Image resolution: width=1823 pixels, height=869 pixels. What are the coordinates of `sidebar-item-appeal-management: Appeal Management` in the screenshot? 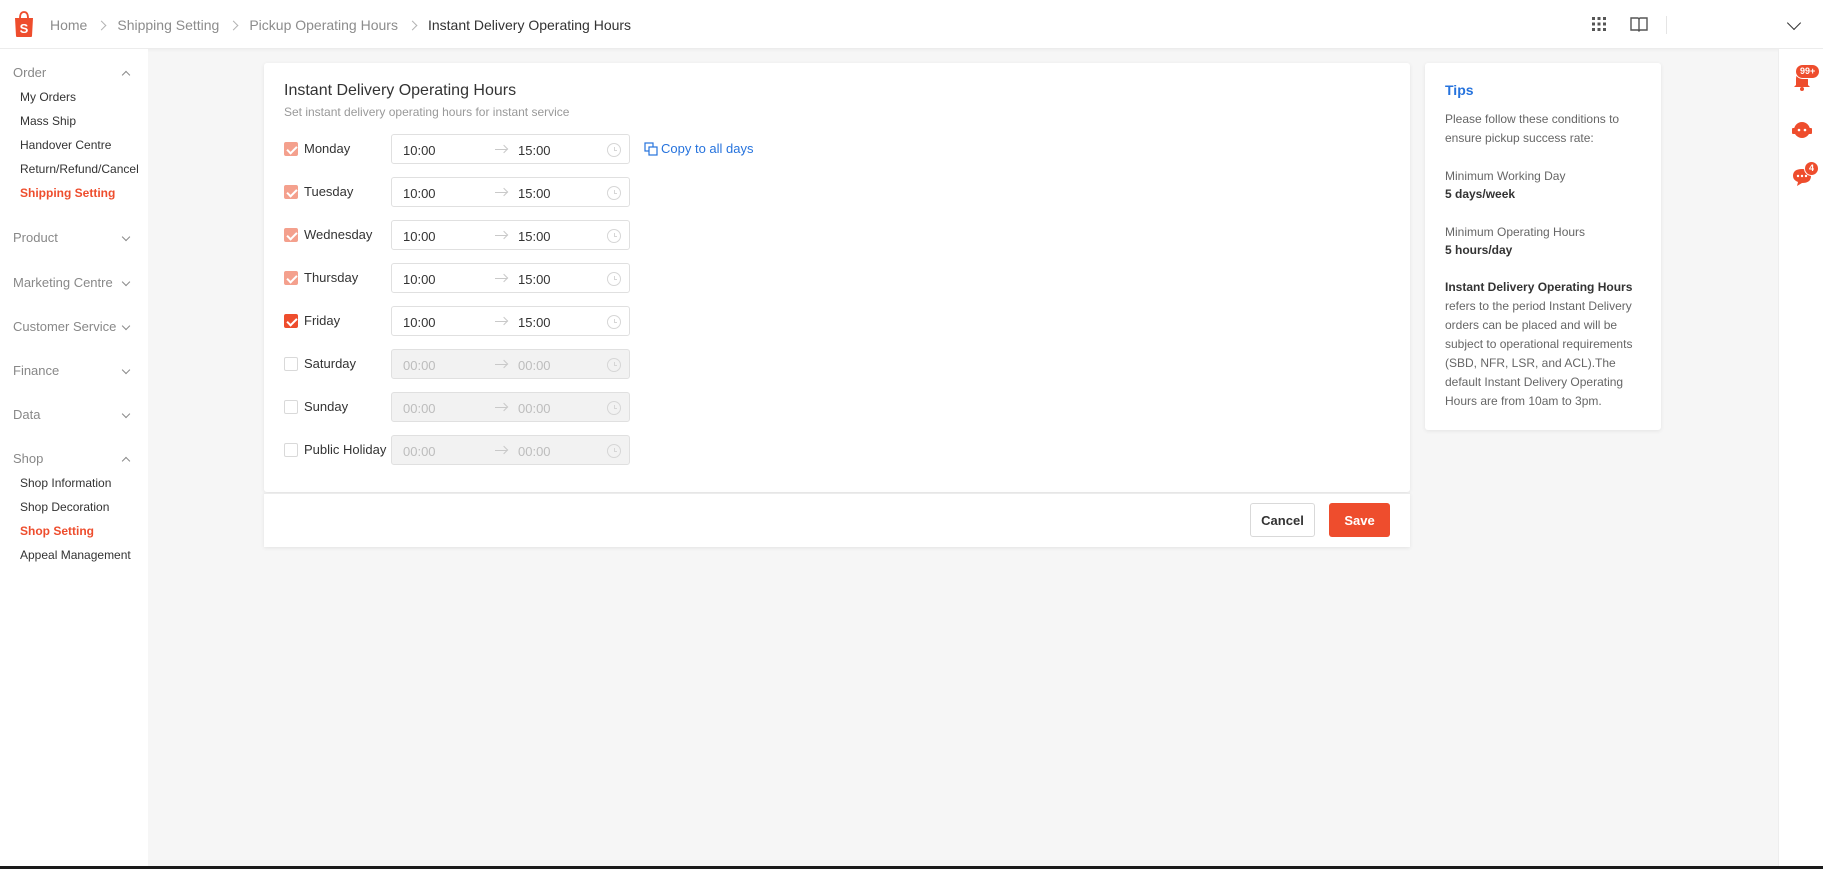 It's located at (75, 555).